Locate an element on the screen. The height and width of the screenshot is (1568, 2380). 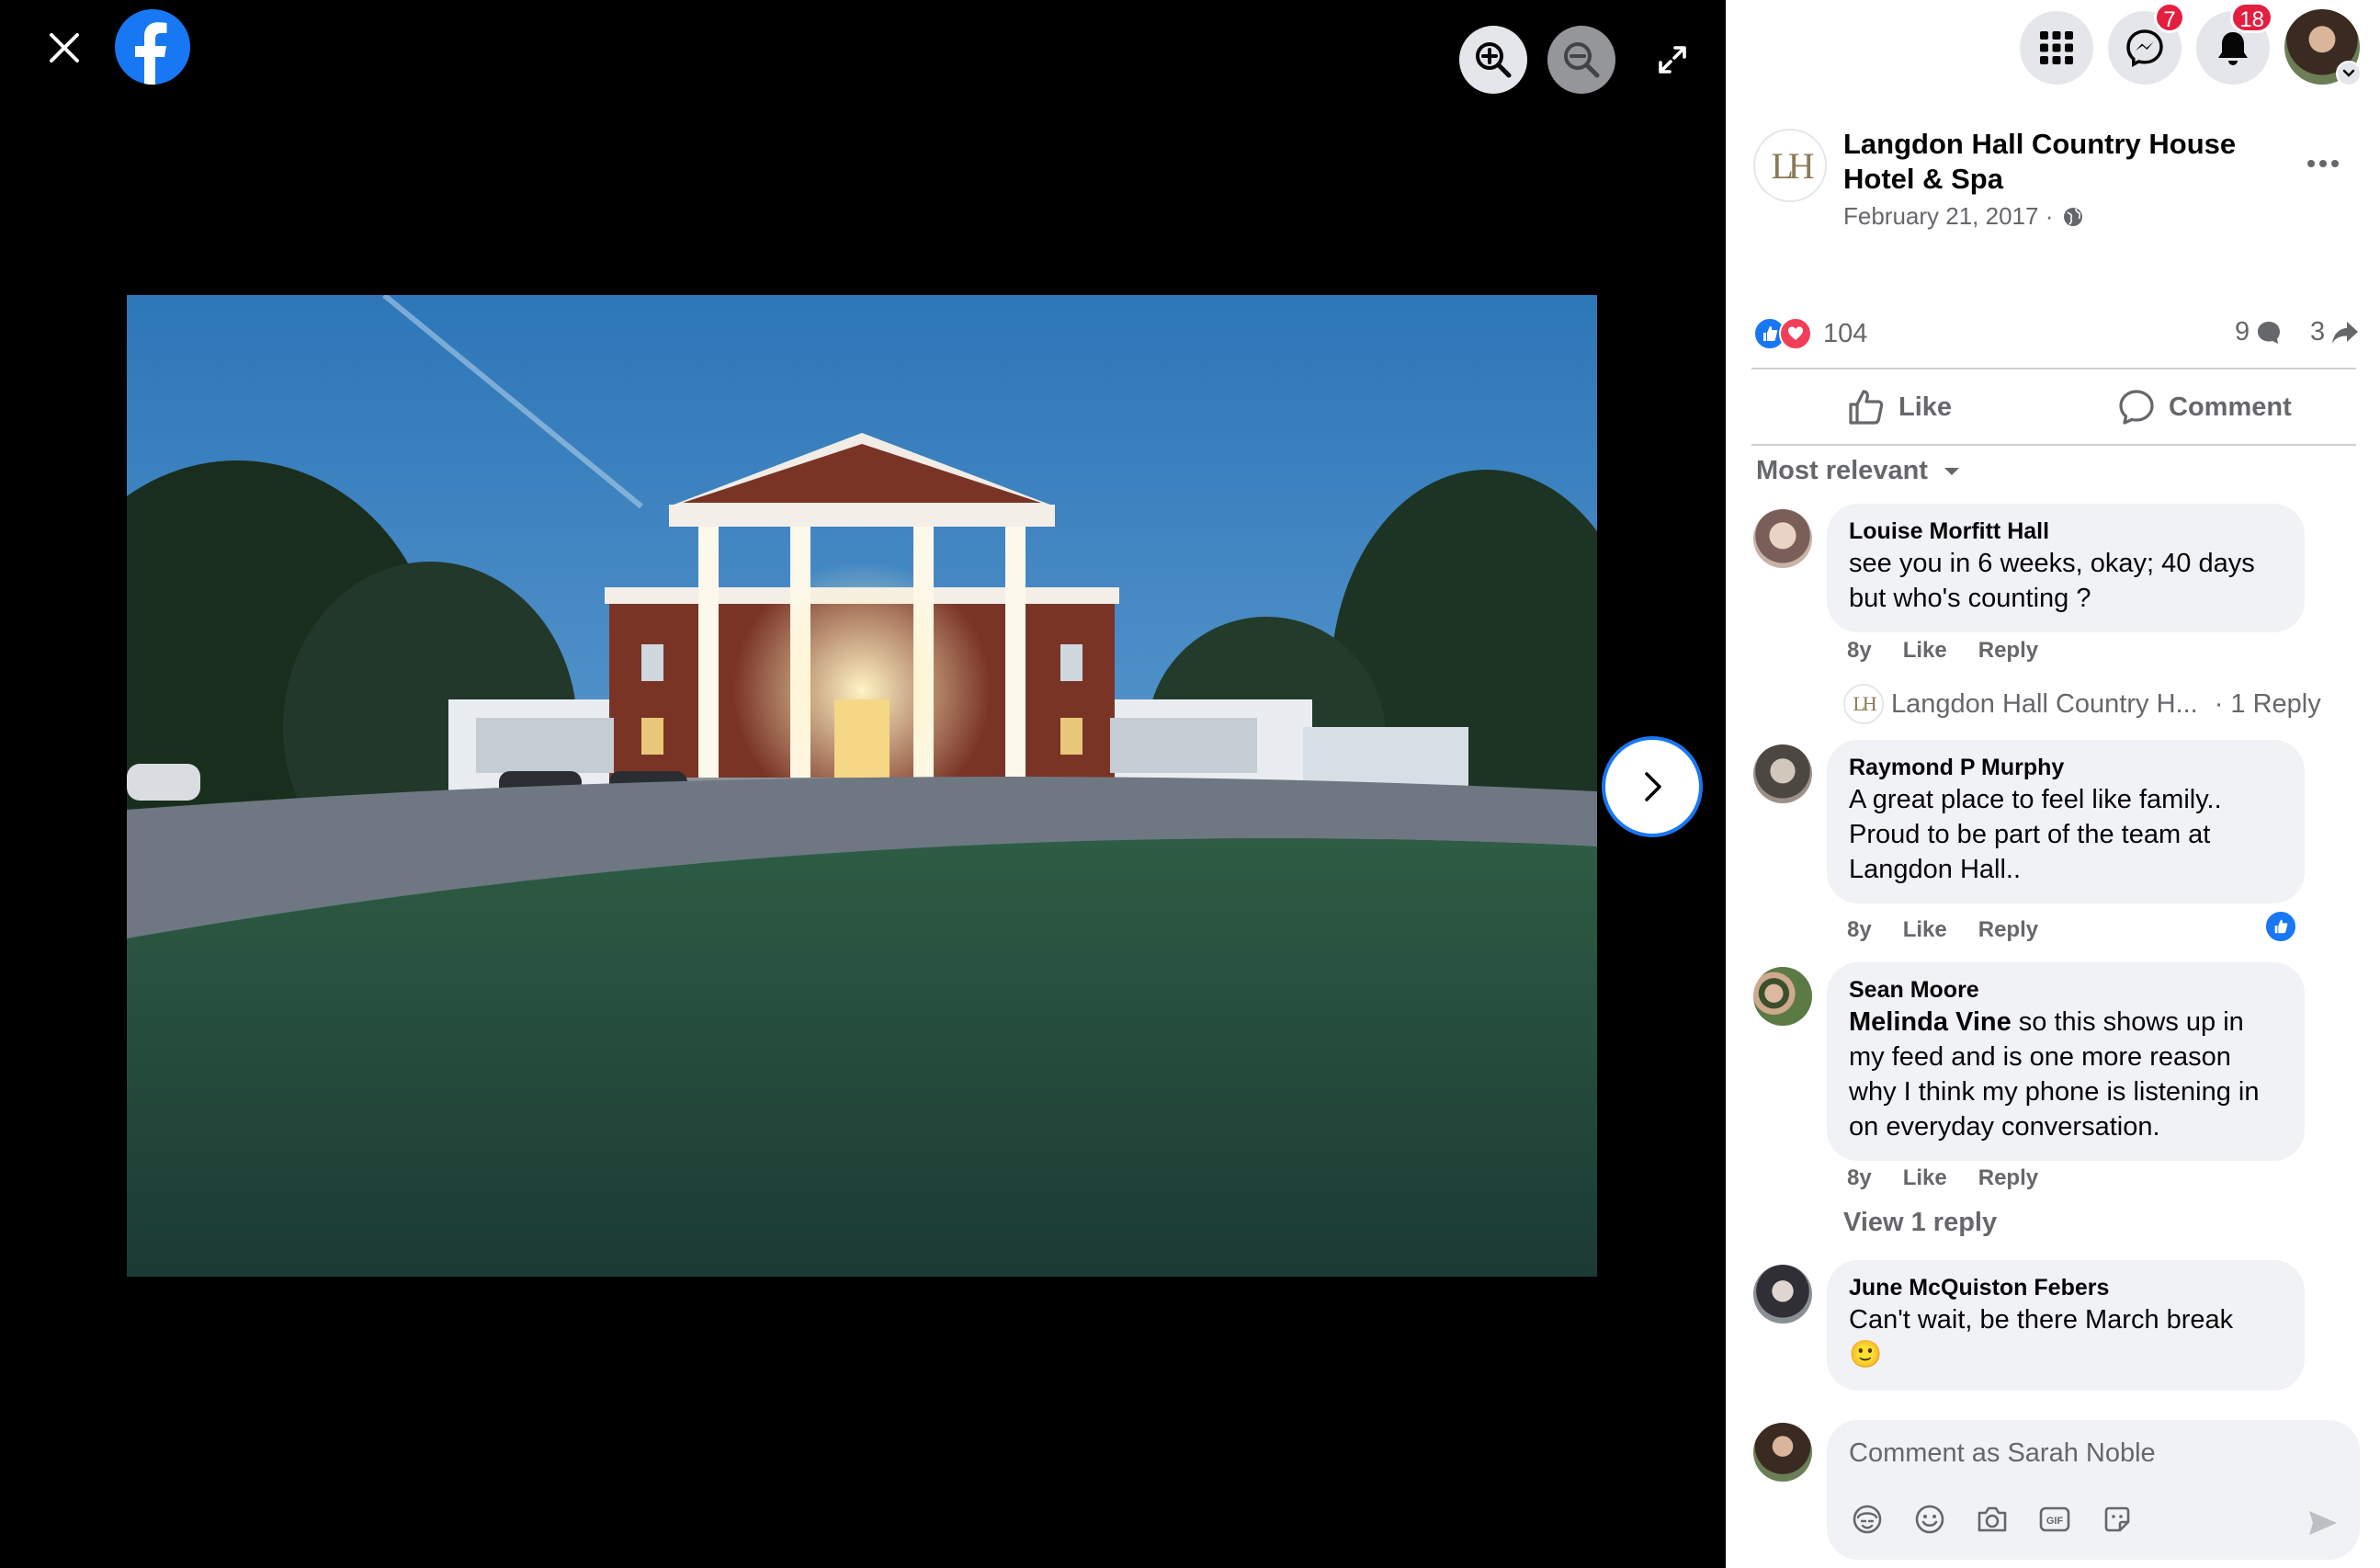
account-avatar is located at coordinates (2323, 47).